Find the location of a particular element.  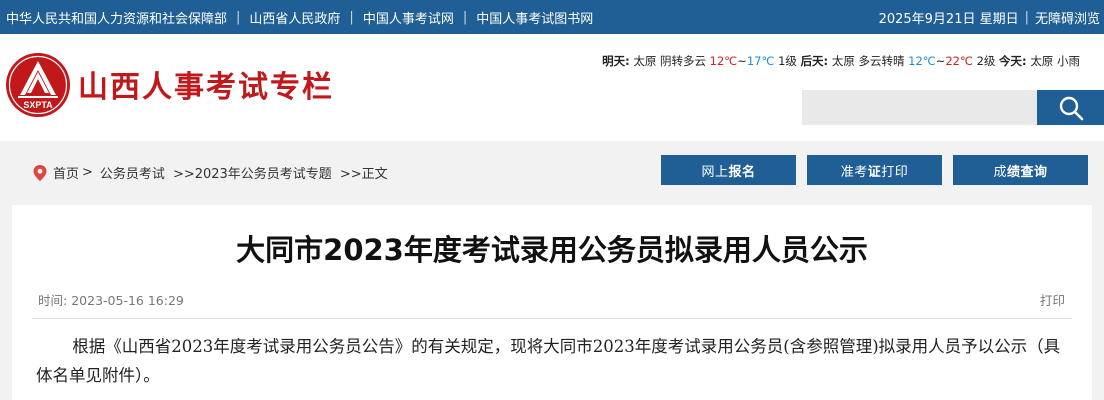

admission-ticket-print-button: 准考证打印 is located at coordinates (874, 170).